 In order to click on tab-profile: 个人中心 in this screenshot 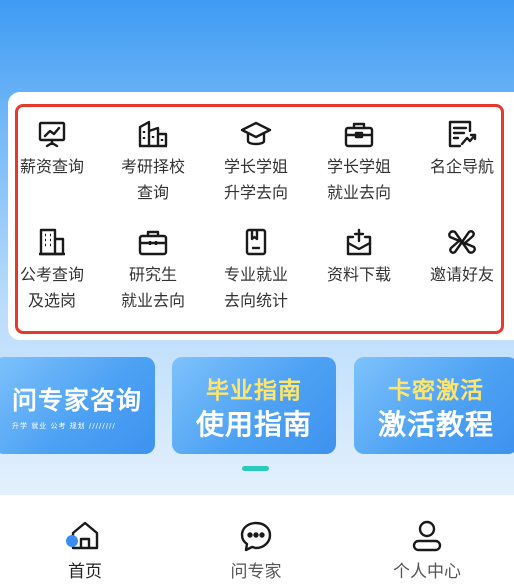, I will do `click(427, 540)`.